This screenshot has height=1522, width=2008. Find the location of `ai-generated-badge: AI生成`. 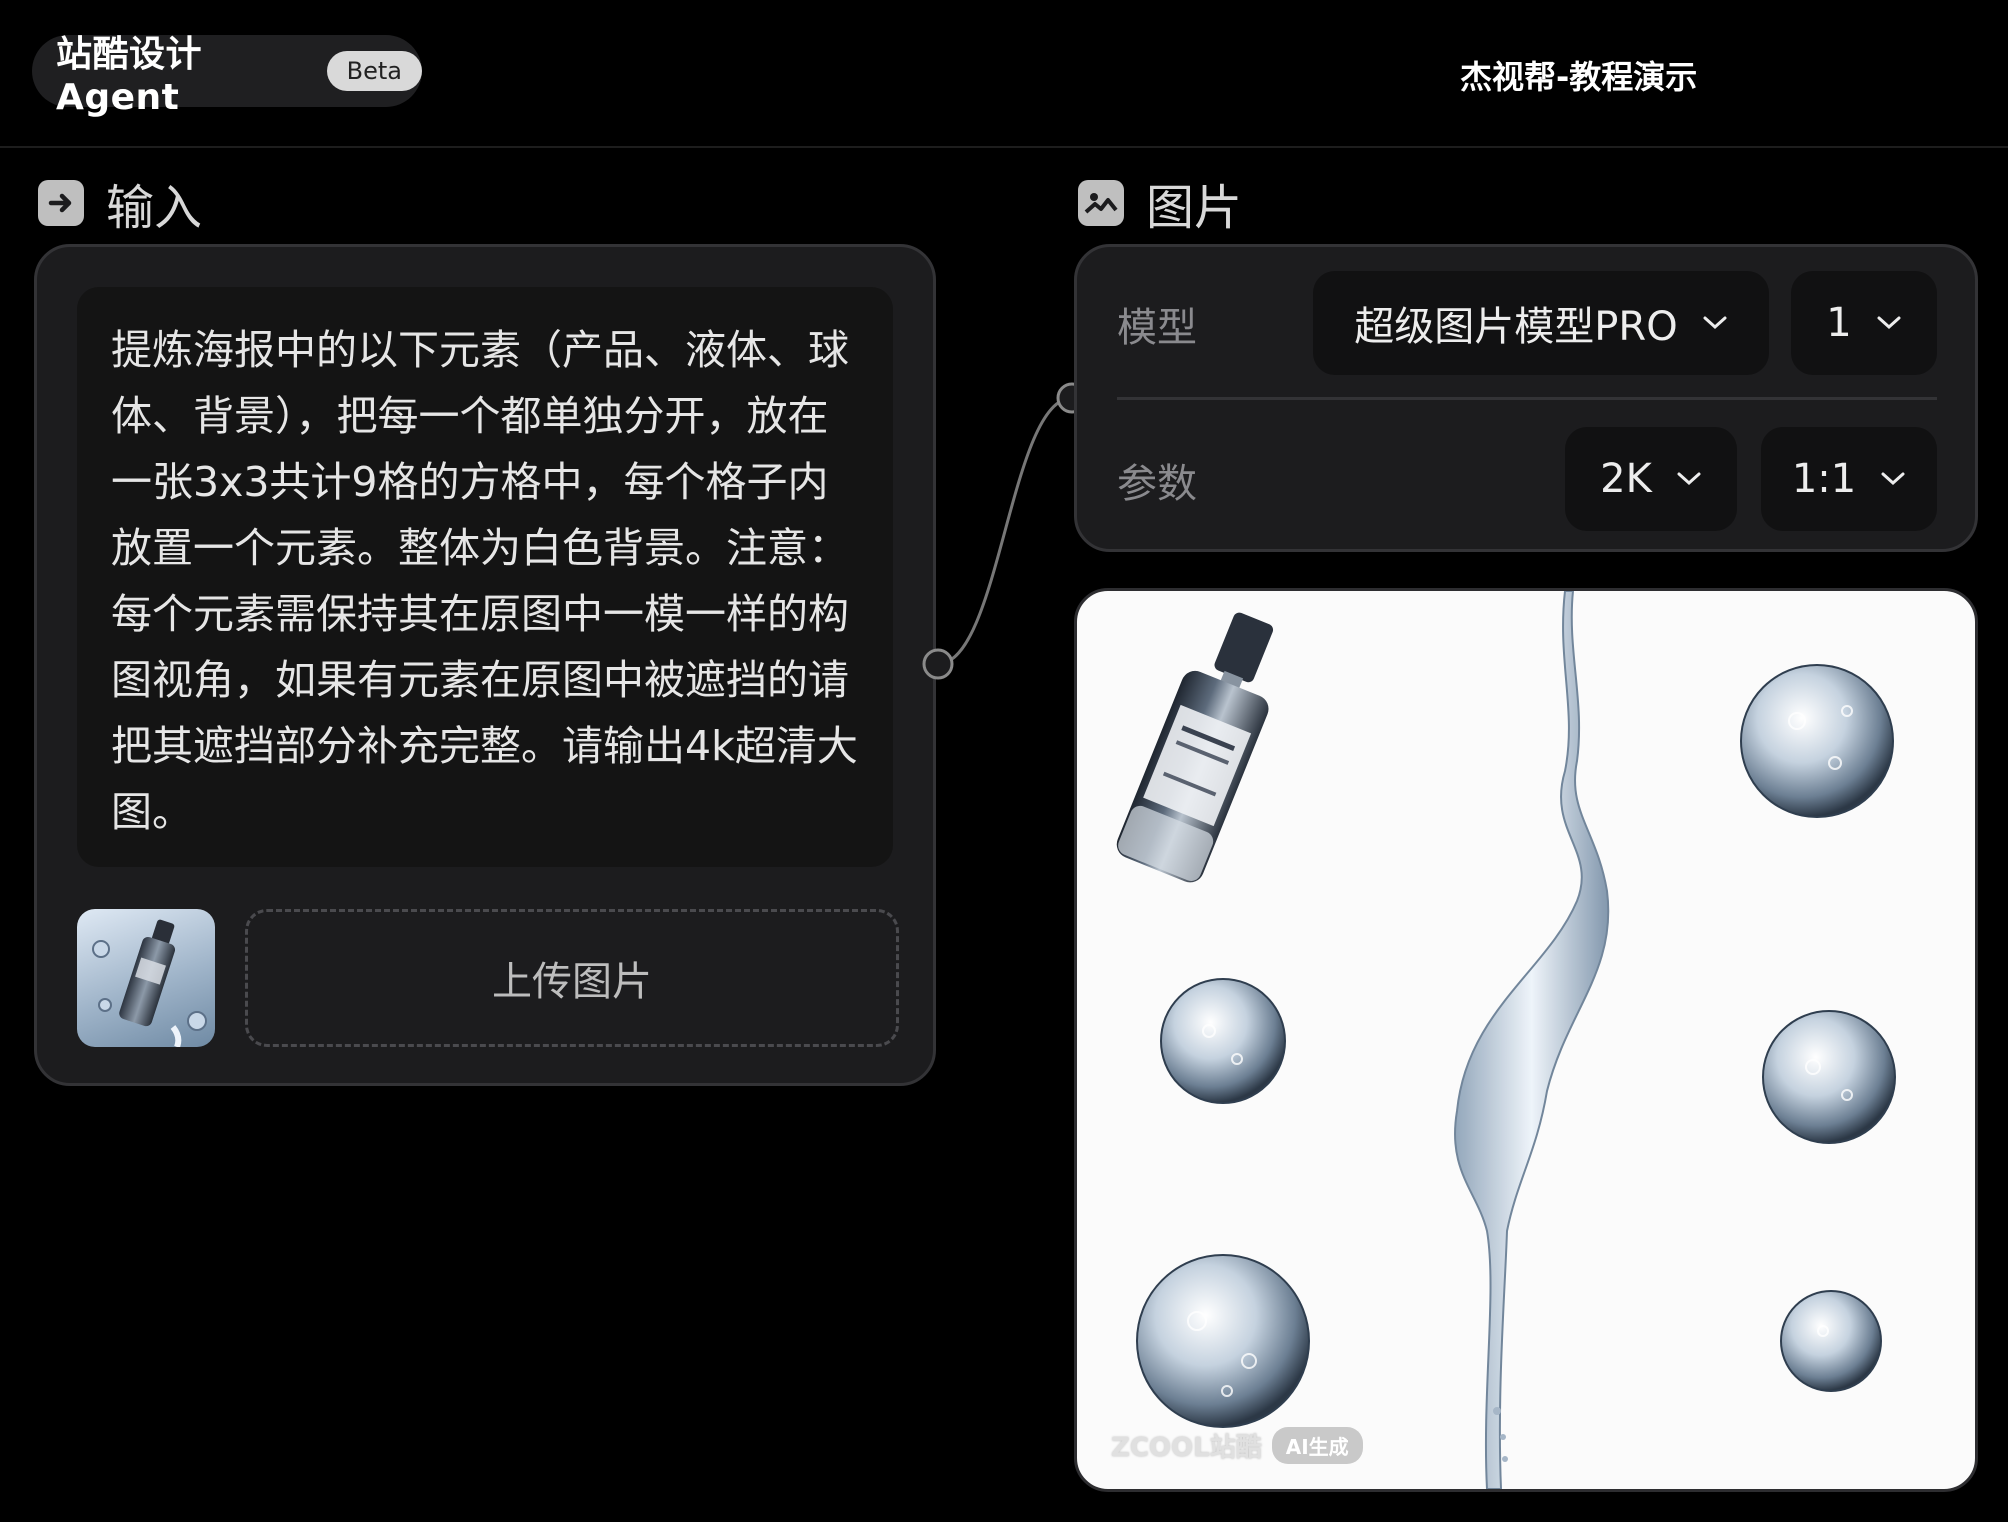

ai-generated-badge: AI生成 is located at coordinates (1317, 1445).